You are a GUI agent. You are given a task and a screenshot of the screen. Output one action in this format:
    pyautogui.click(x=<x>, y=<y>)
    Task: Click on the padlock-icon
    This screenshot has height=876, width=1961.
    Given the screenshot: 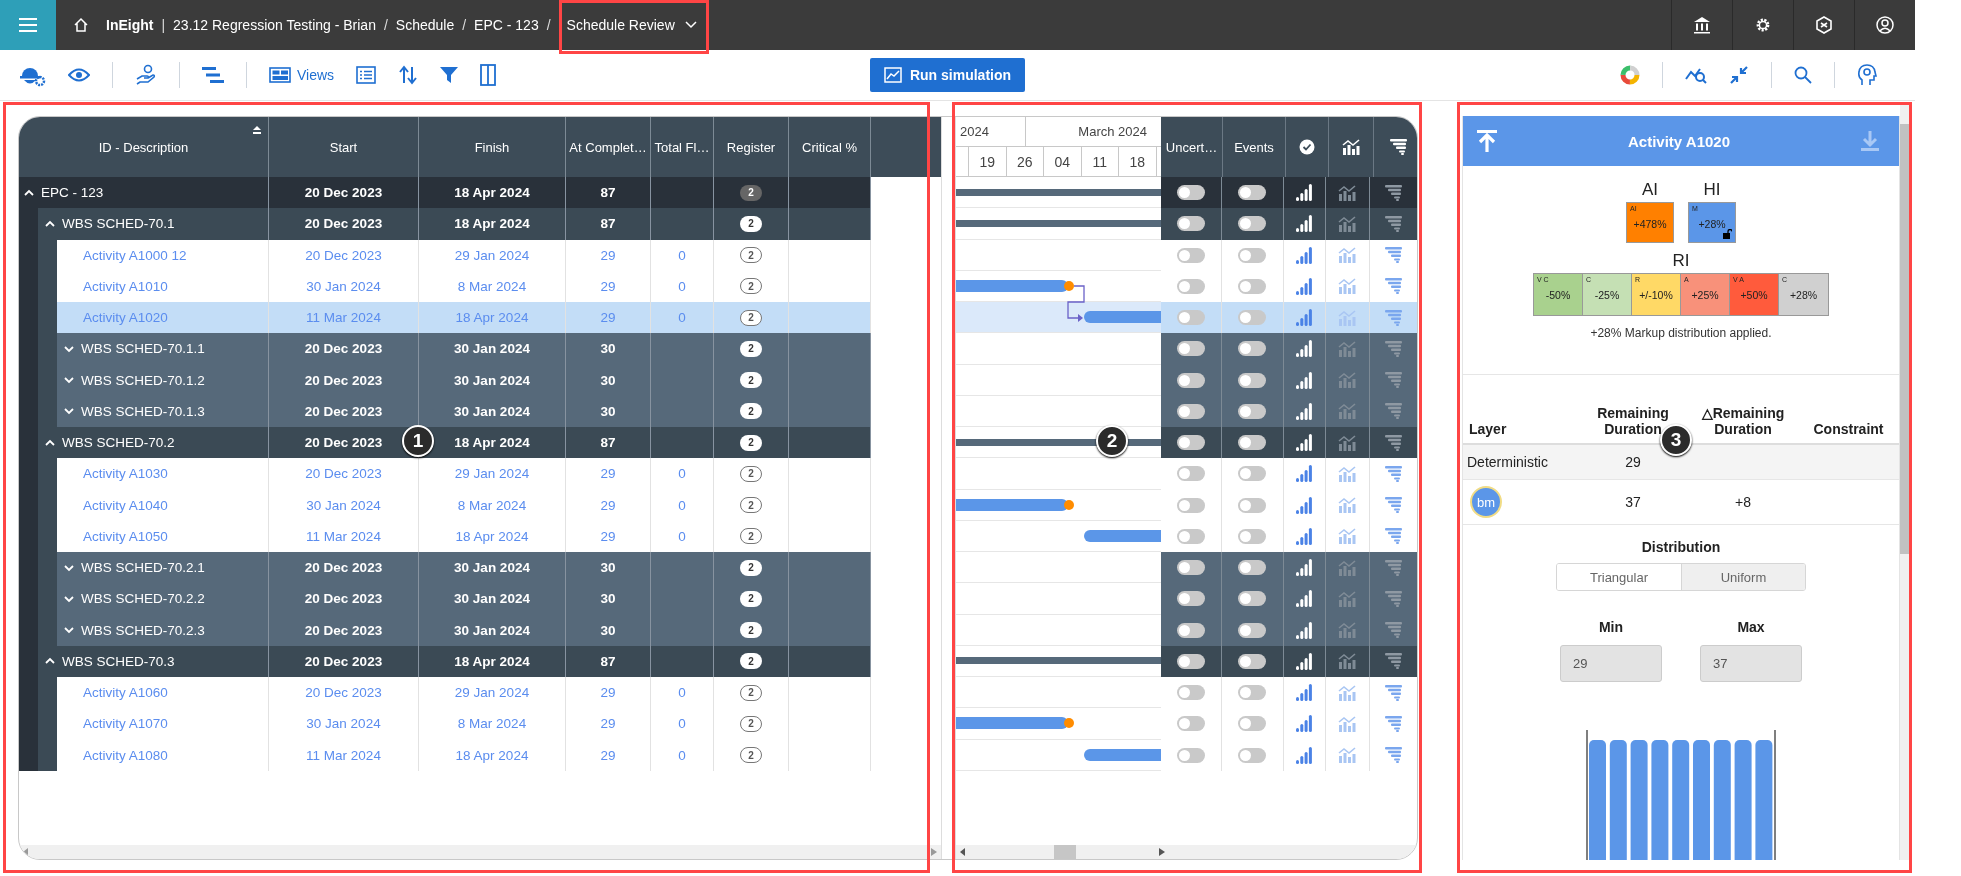 What is the action you would take?
    pyautogui.click(x=1727, y=234)
    